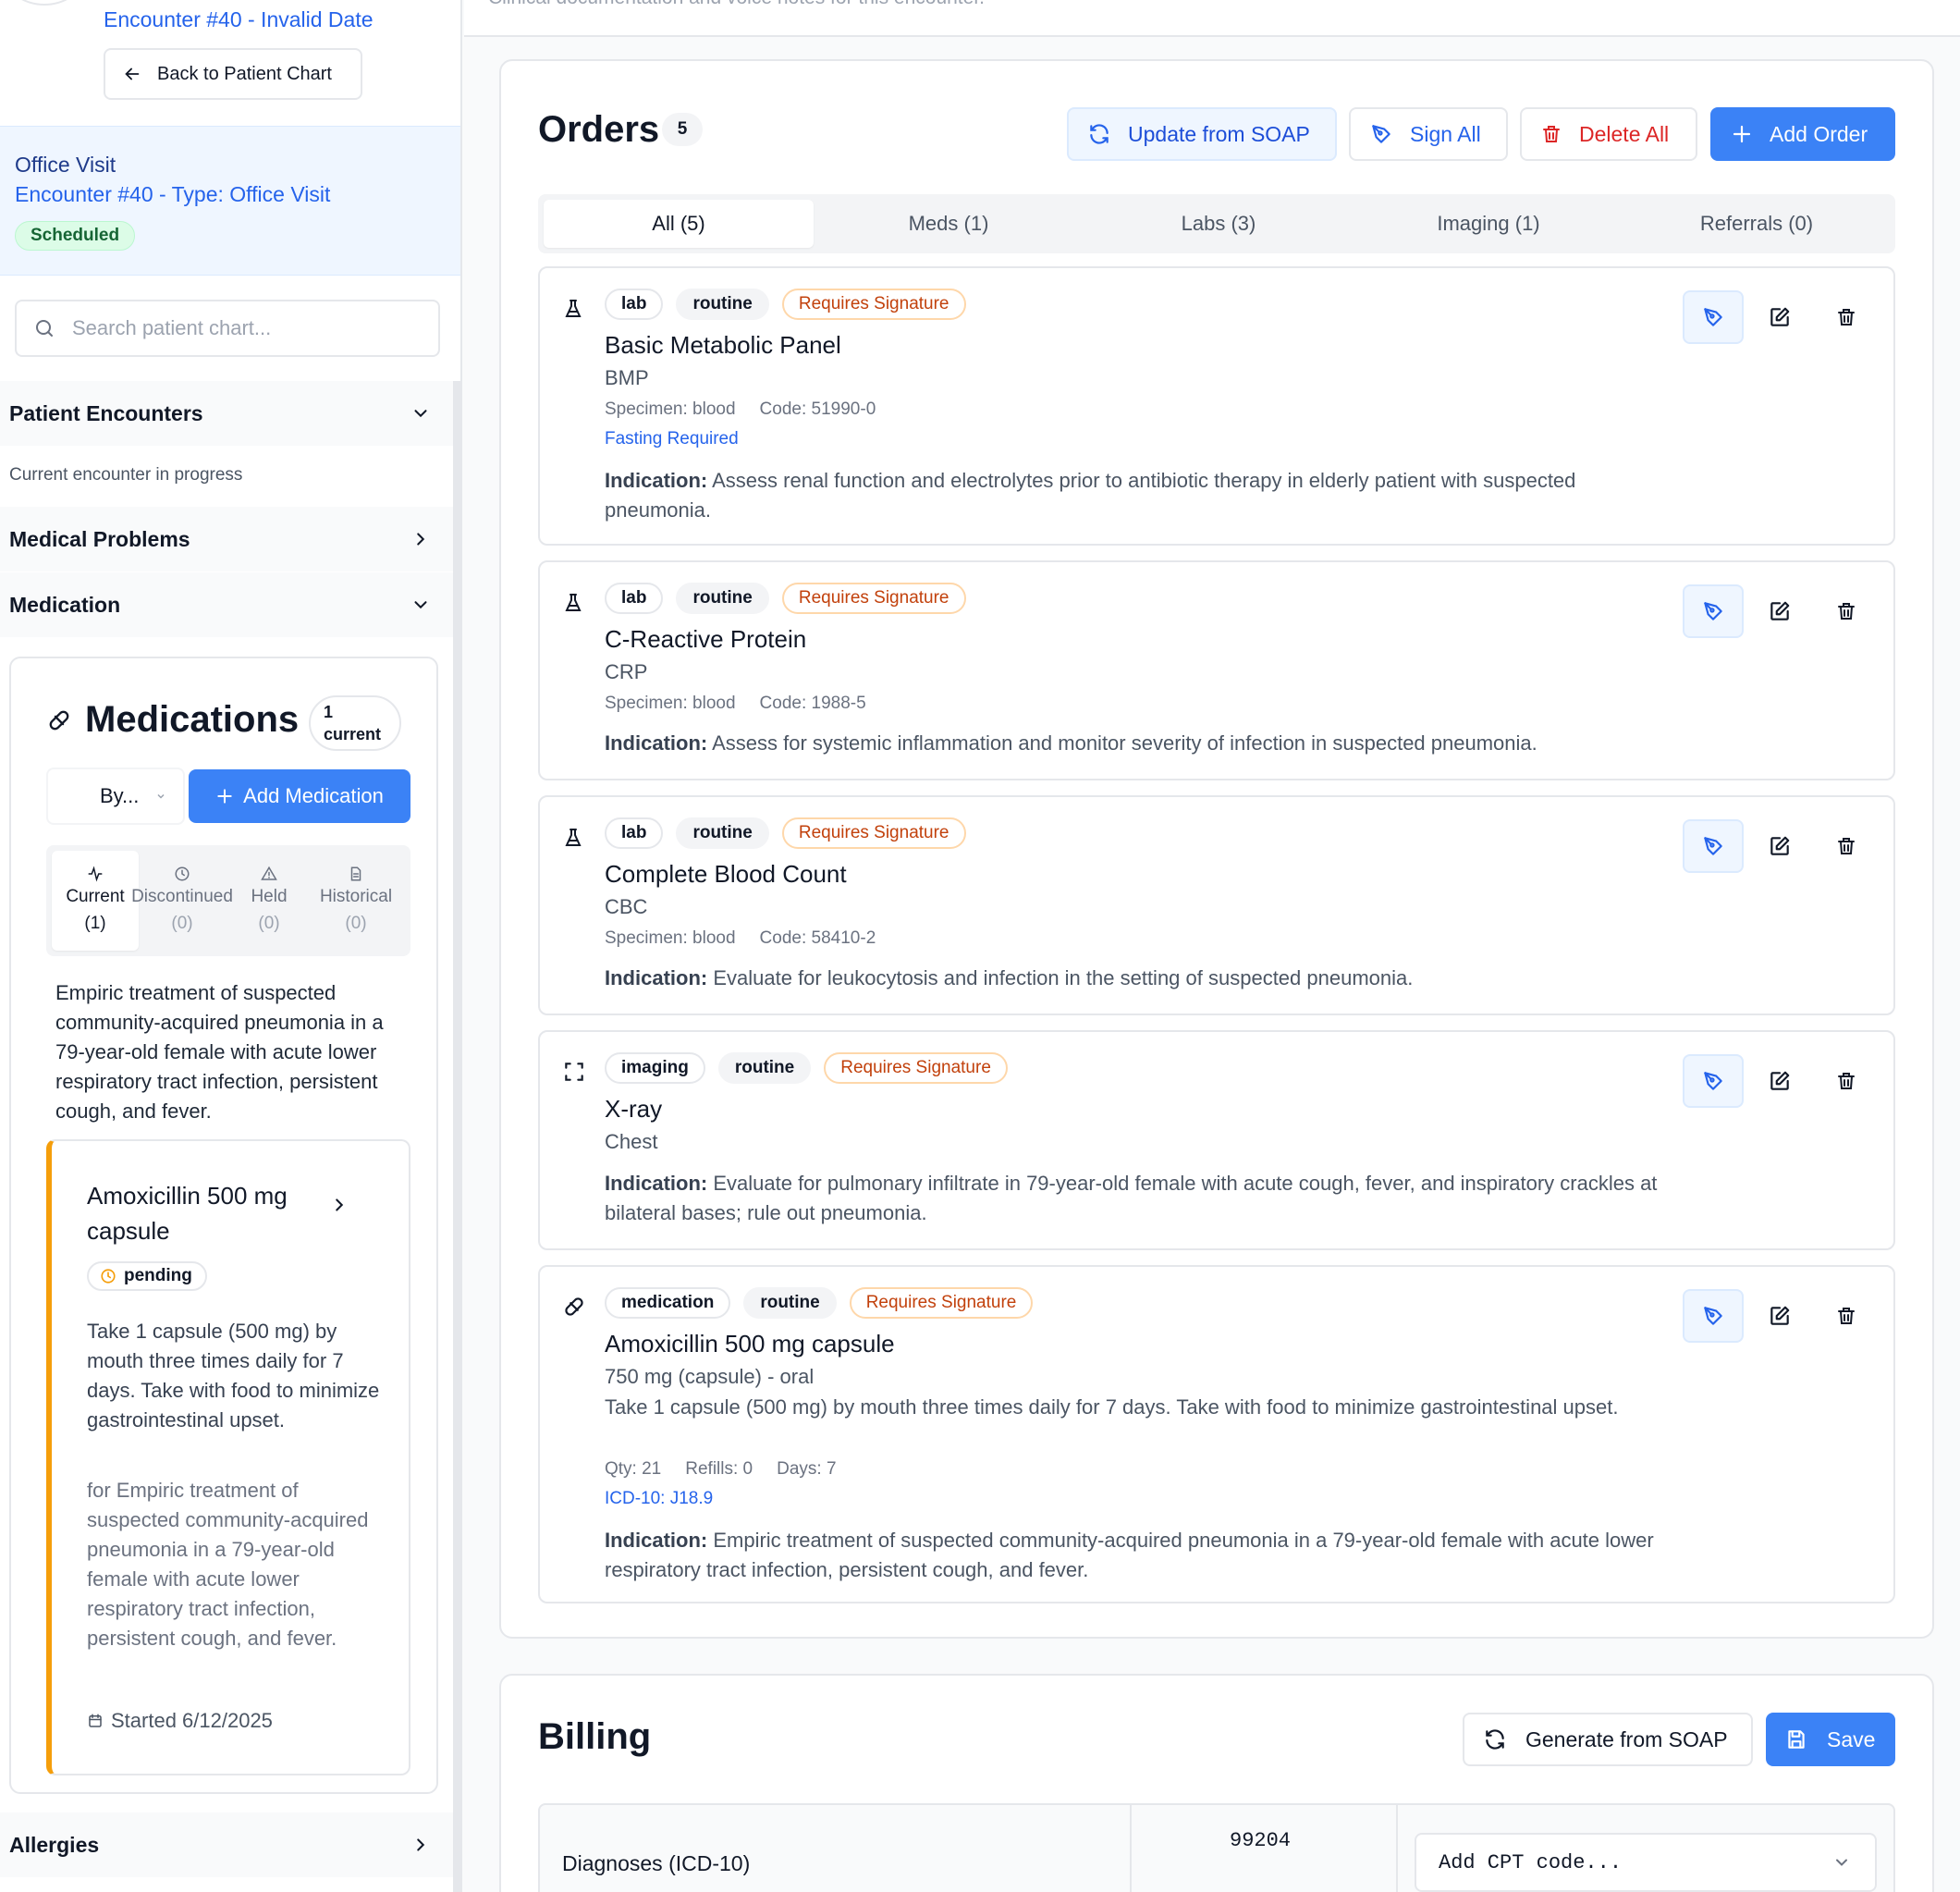 This screenshot has height=1892, width=1960. Describe the element at coordinates (657, 1863) in the screenshot. I see `diagnoses-header: Diagnoses (ICD-10)` at that location.